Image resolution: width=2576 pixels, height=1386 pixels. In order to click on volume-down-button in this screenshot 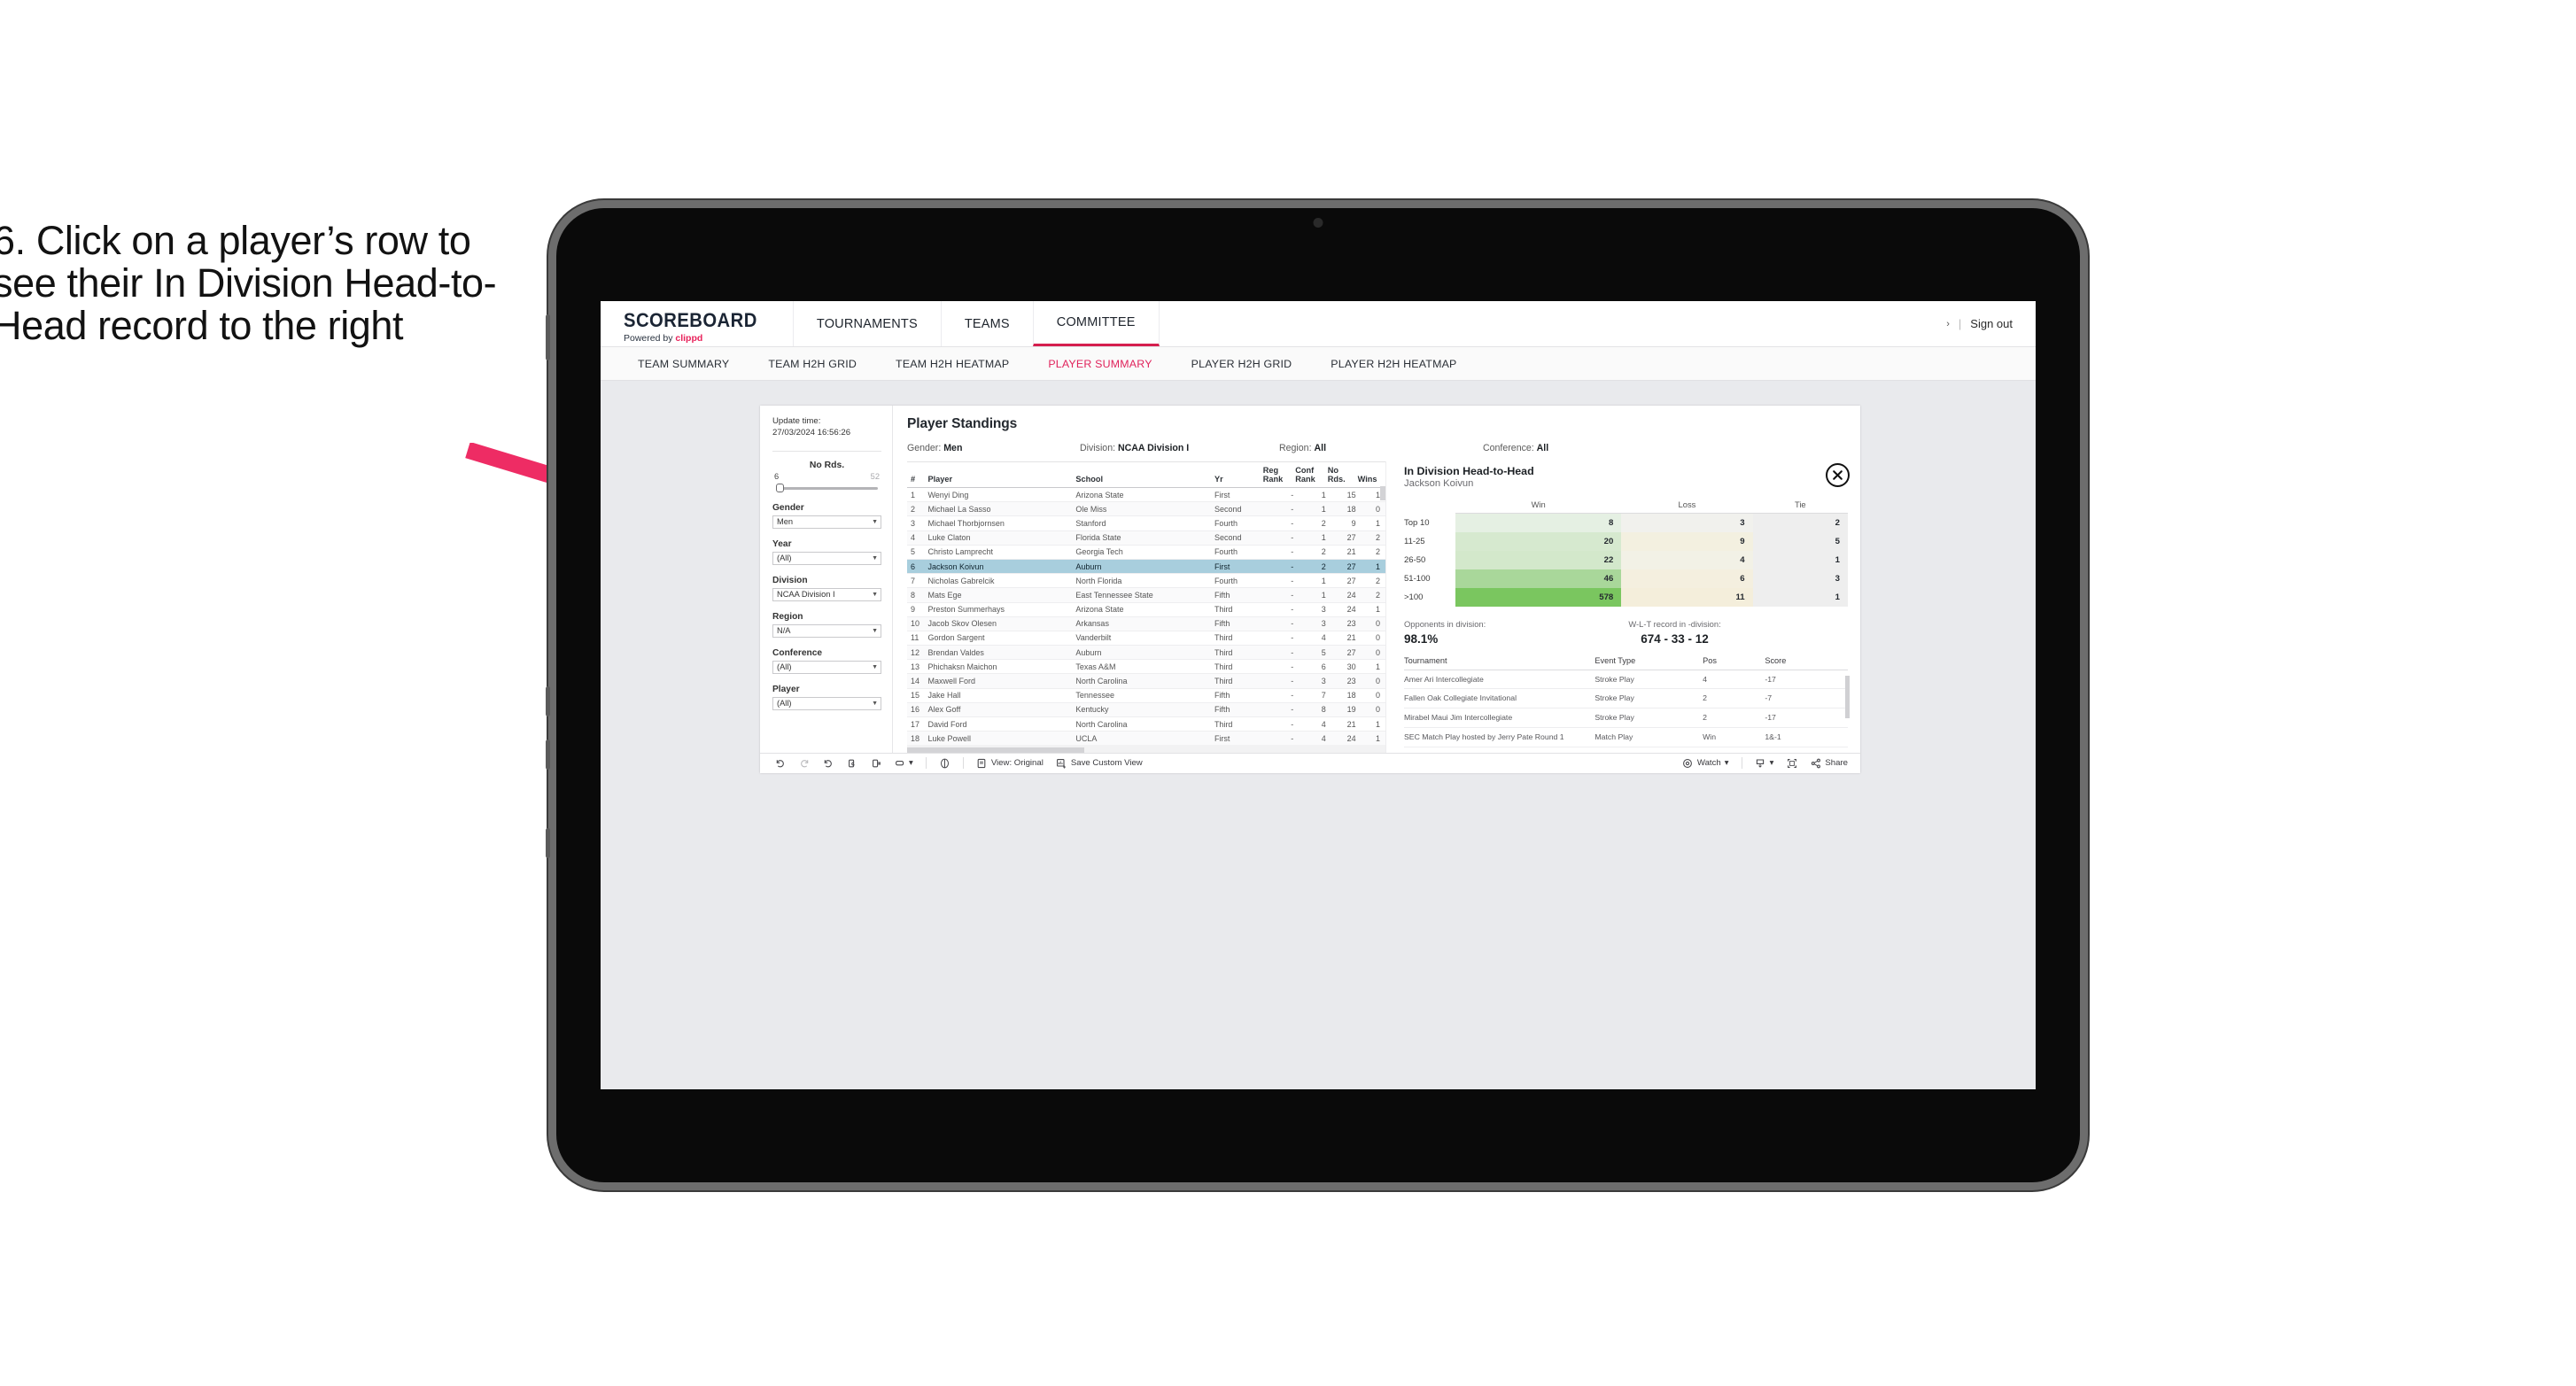, I will do `click(548, 755)`.